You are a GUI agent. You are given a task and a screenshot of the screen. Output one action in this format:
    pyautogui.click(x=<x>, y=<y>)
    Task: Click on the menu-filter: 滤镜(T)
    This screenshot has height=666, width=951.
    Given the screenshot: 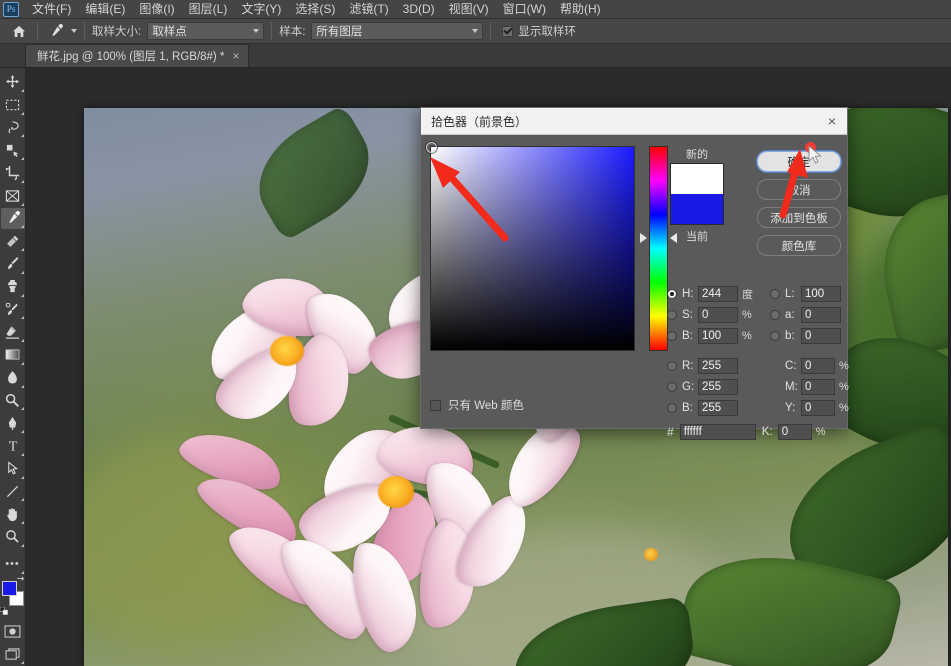 What is the action you would take?
    pyautogui.click(x=368, y=9)
    